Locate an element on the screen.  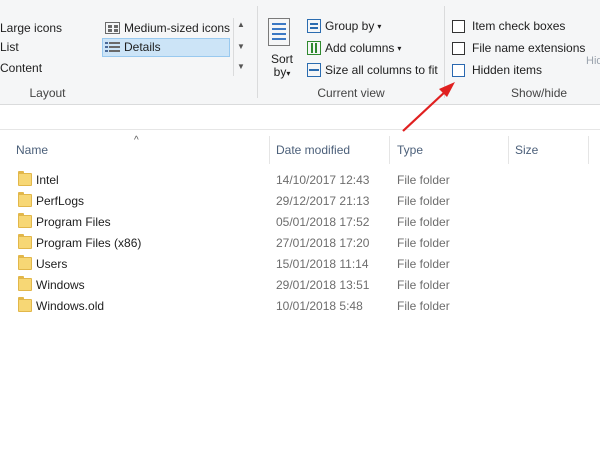
file-name: Users is located at coordinates (52, 264).